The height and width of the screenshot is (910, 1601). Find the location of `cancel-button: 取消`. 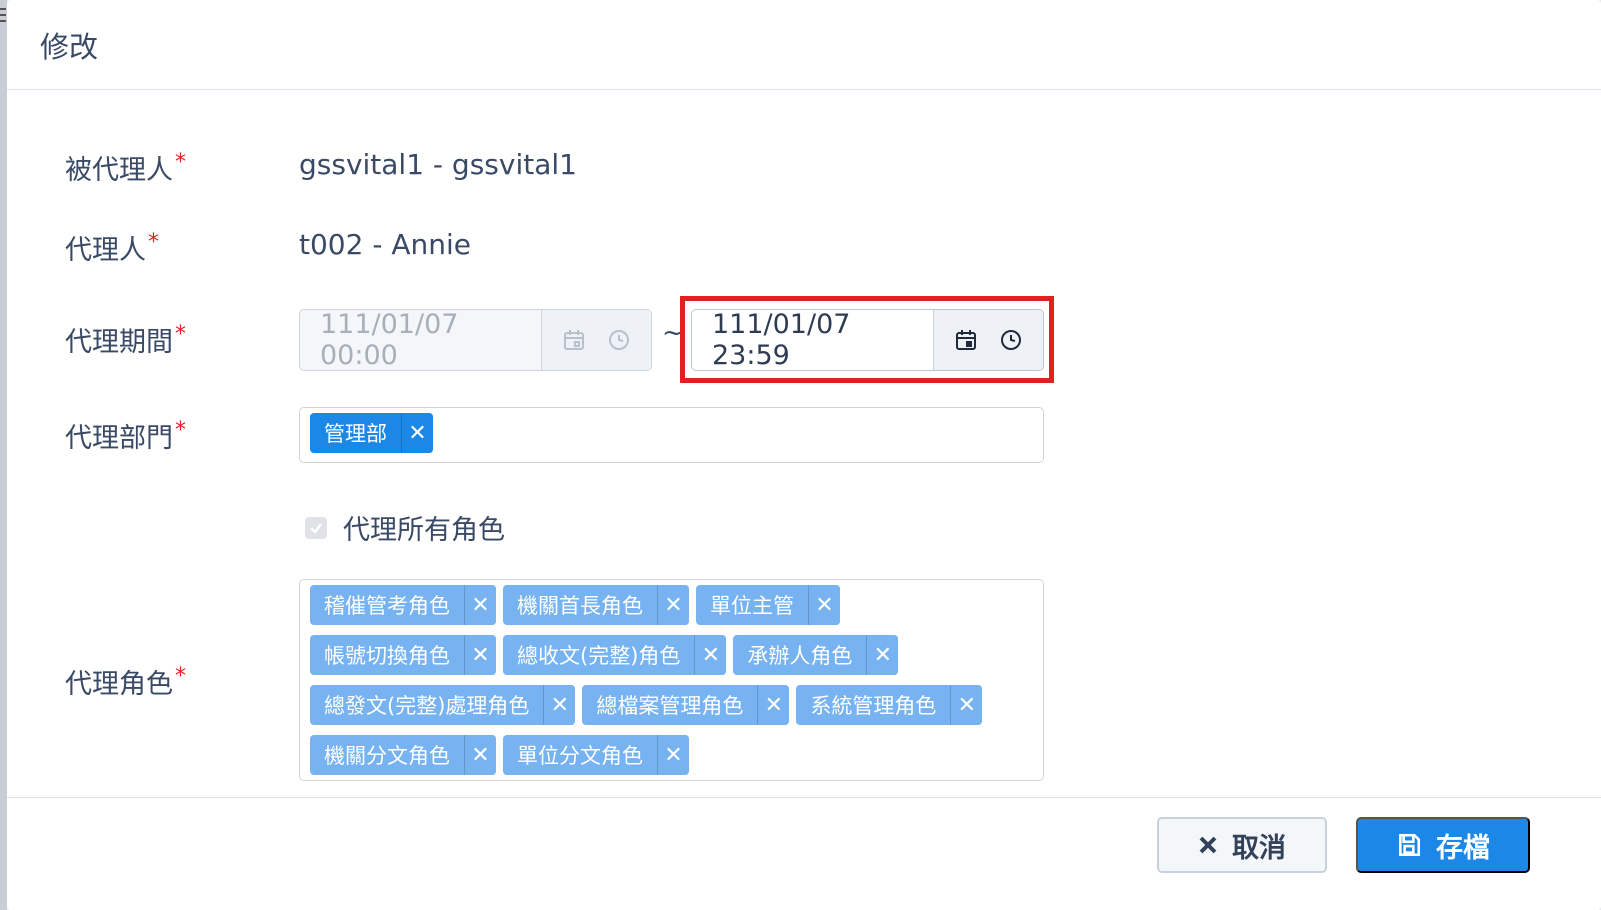

cancel-button: 取消 is located at coordinates (1242, 845).